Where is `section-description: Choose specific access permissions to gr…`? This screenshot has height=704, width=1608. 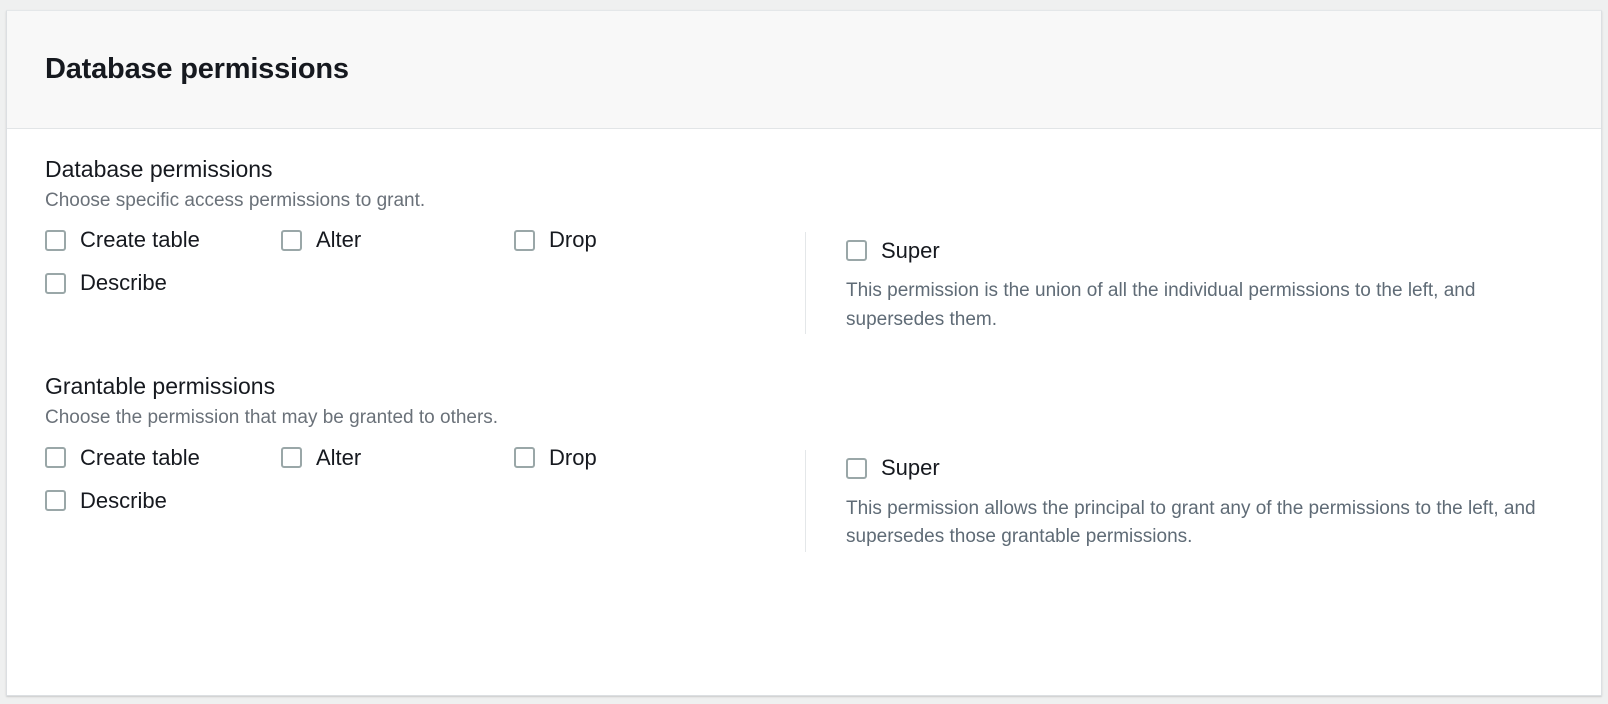 section-description: Choose specific access permissions to gr… is located at coordinates (235, 200).